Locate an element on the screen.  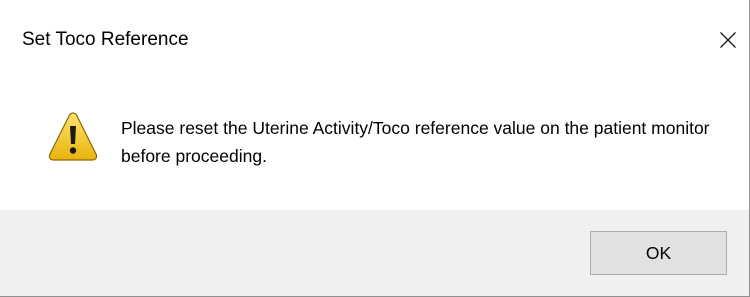
close-icon is located at coordinates (728, 40).